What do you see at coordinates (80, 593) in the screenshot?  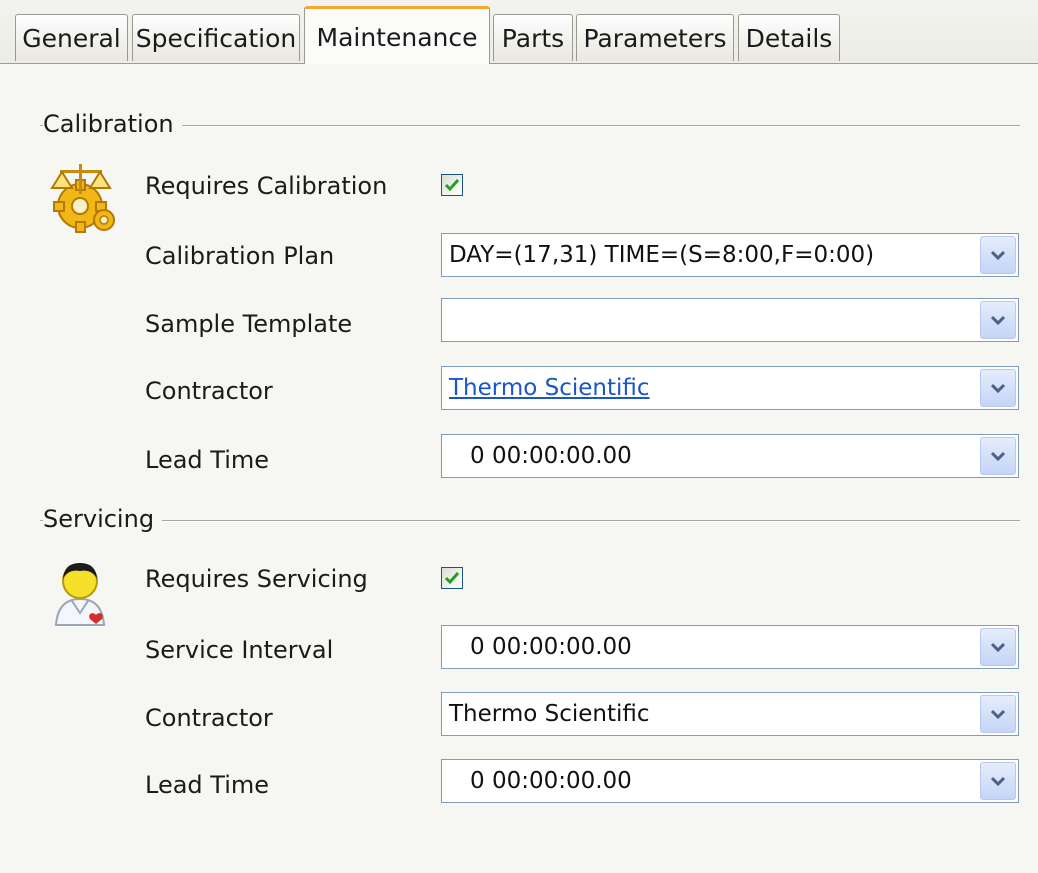 I see `service-technician-icon` at bounding box center [80, 593].